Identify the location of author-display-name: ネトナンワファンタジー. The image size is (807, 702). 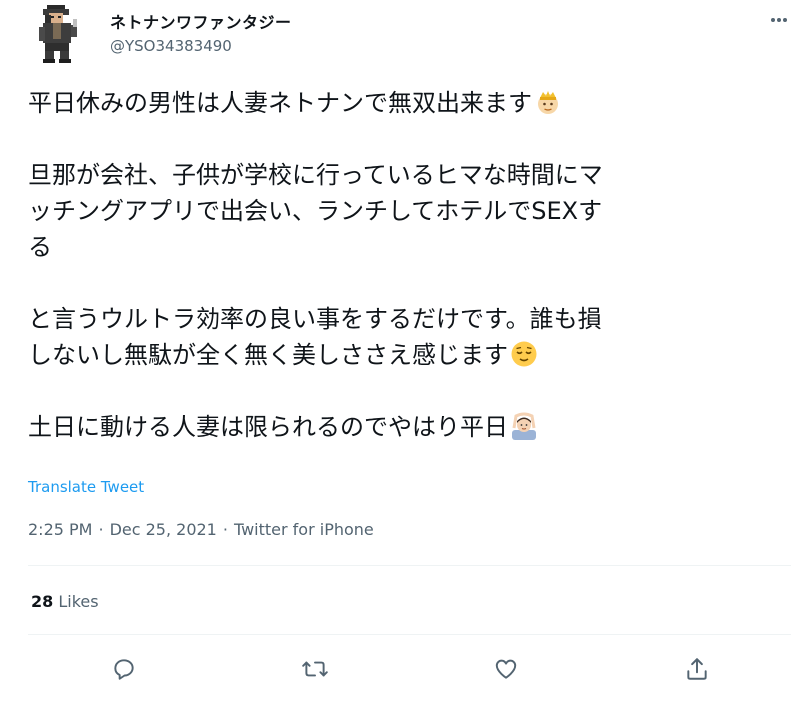
(201, 21).